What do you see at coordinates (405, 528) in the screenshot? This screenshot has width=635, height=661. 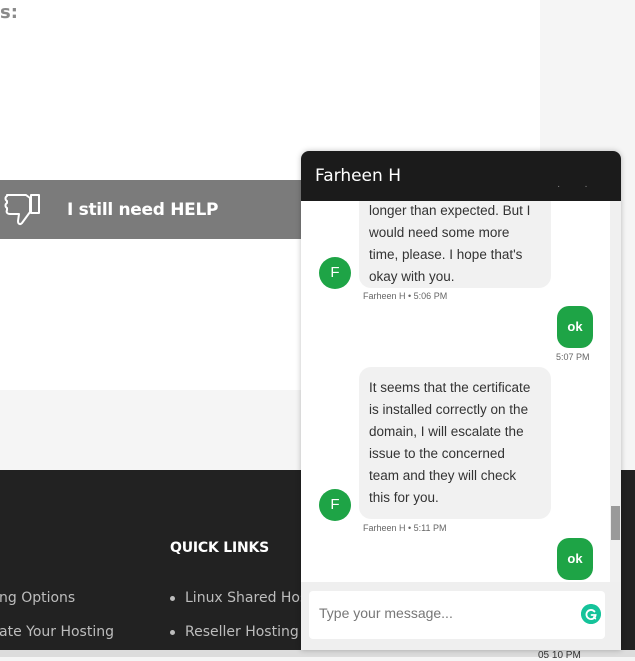 I see `message-meta: Farheen H • 5:11 PM` at bounding box center [405, 528].